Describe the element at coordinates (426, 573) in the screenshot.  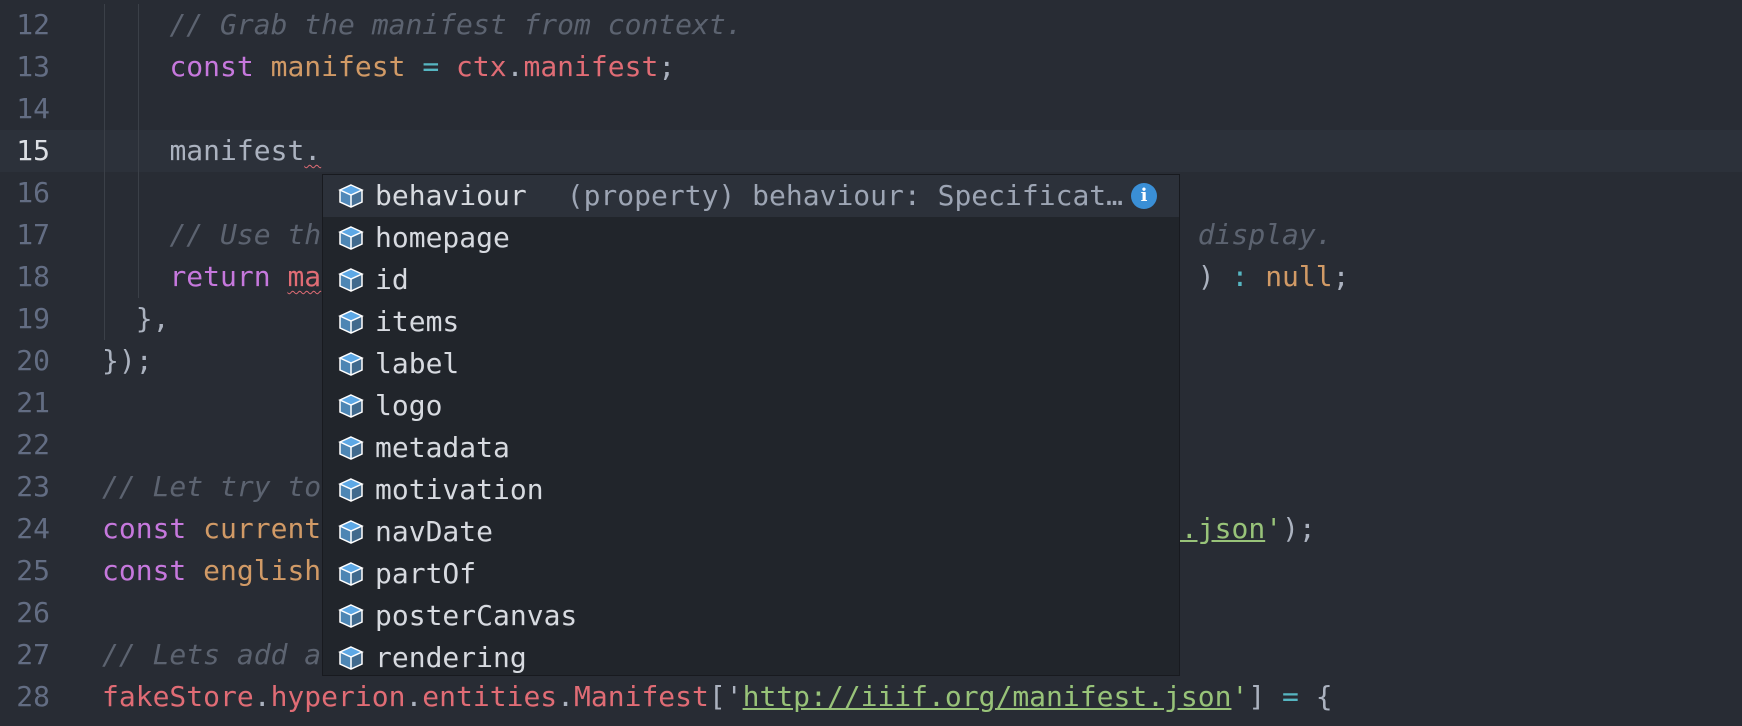
I see `autocomplete-item-label: partOf` at that location.